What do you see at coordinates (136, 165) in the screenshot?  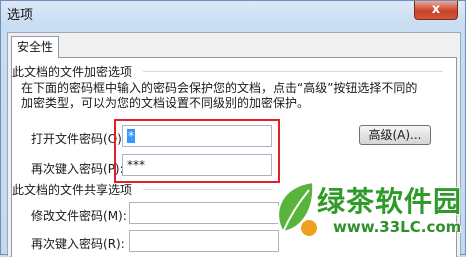 I see `reenter-password-value: ***` at bounding box center [136, 165].